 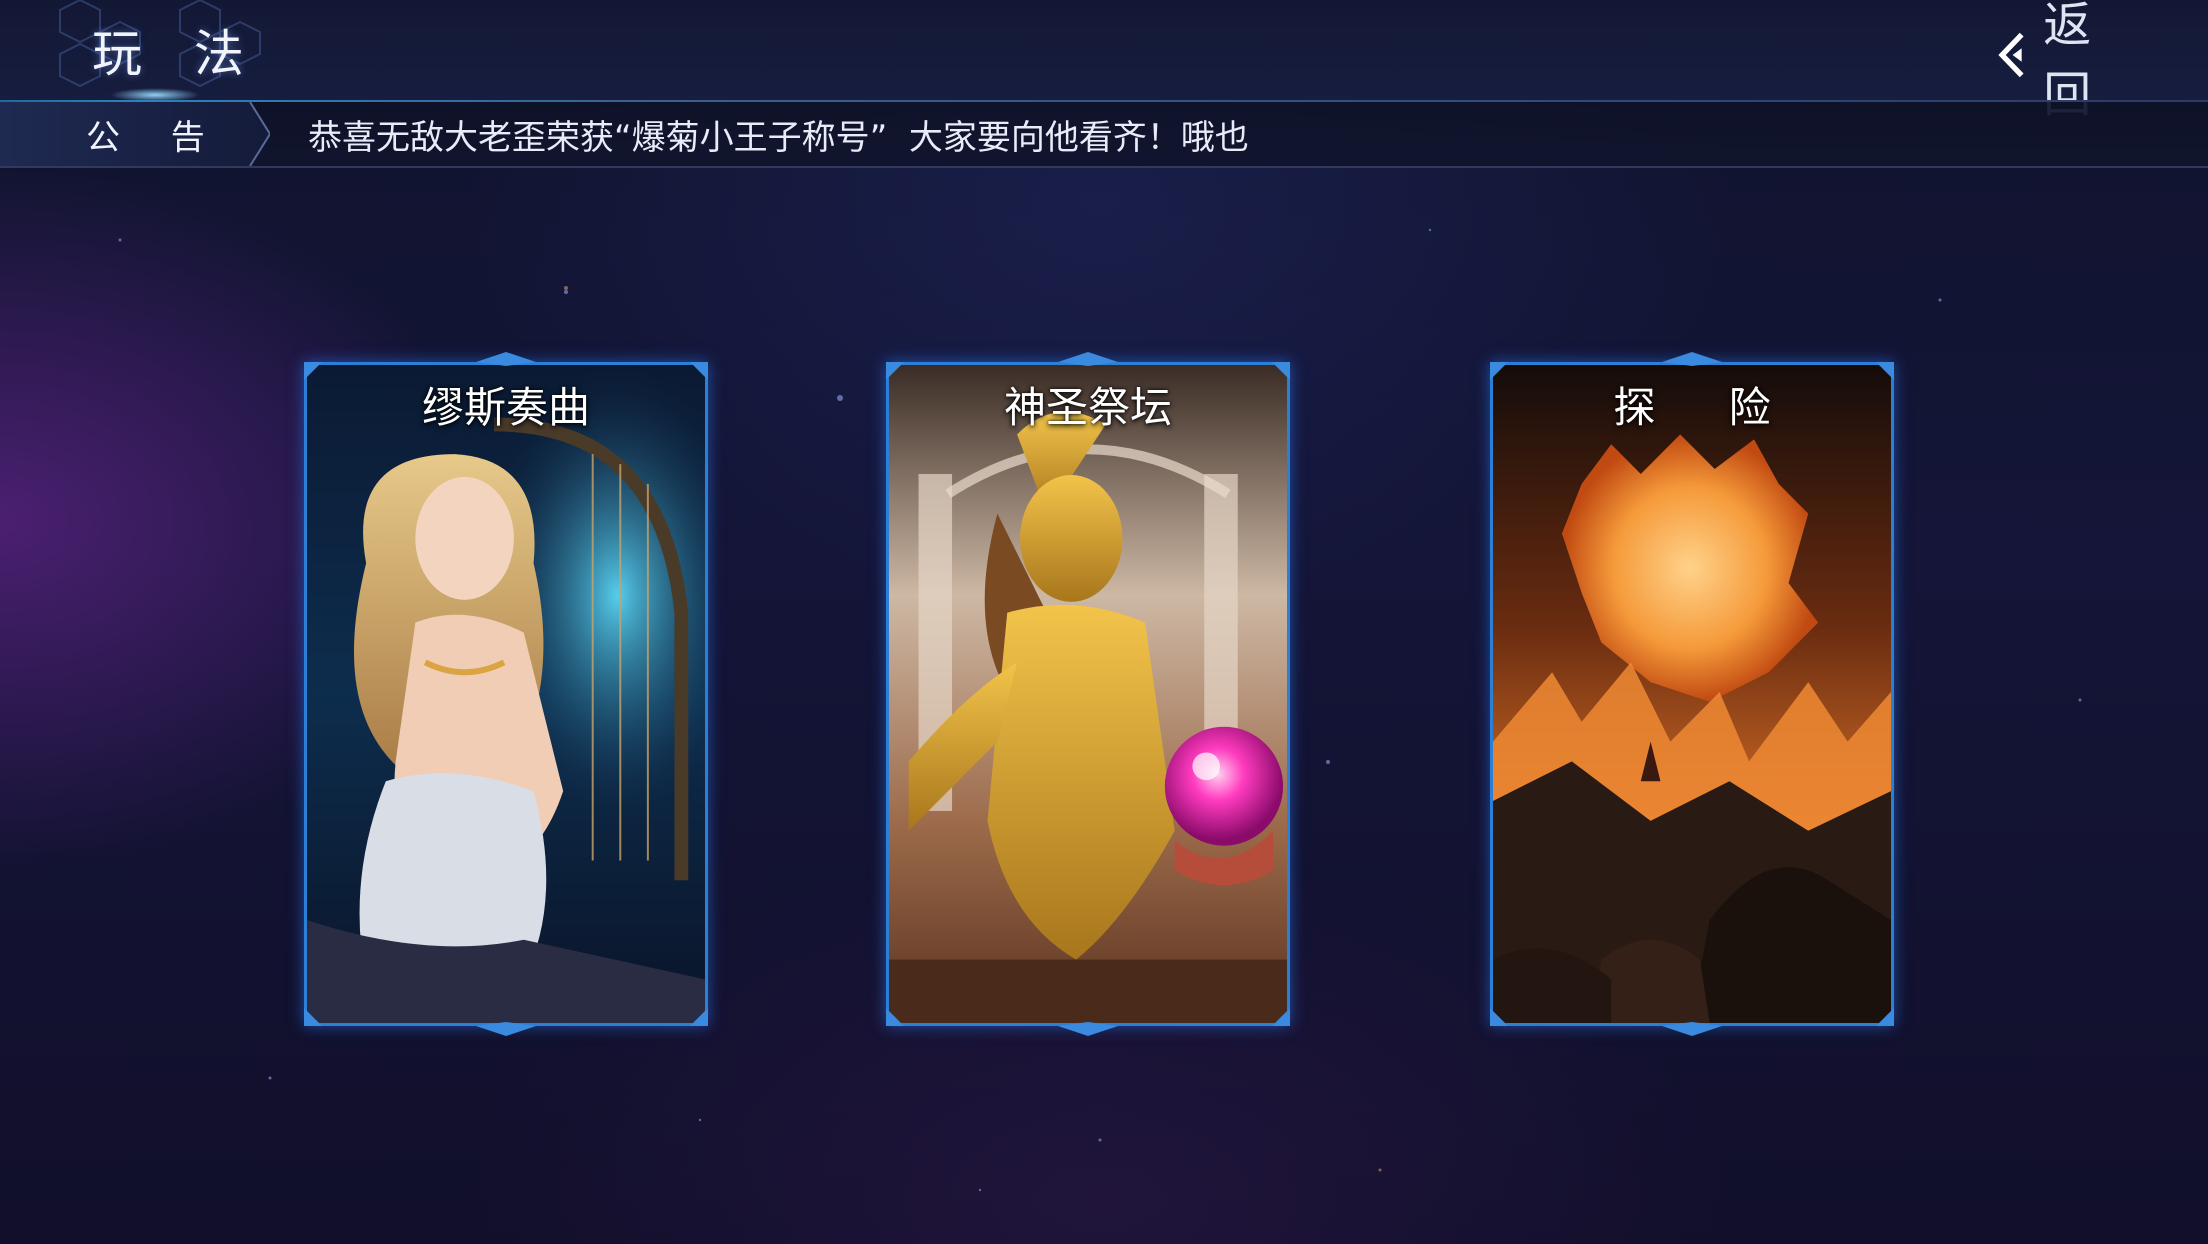 What do you see at coordinates (778, 138) in the screenshot?
I see `announcement-text: 恭喜无敌大老歪荣获“爆菊小王子称号” 大家要向他看齐！哦也` at bounding box center [778, 138].